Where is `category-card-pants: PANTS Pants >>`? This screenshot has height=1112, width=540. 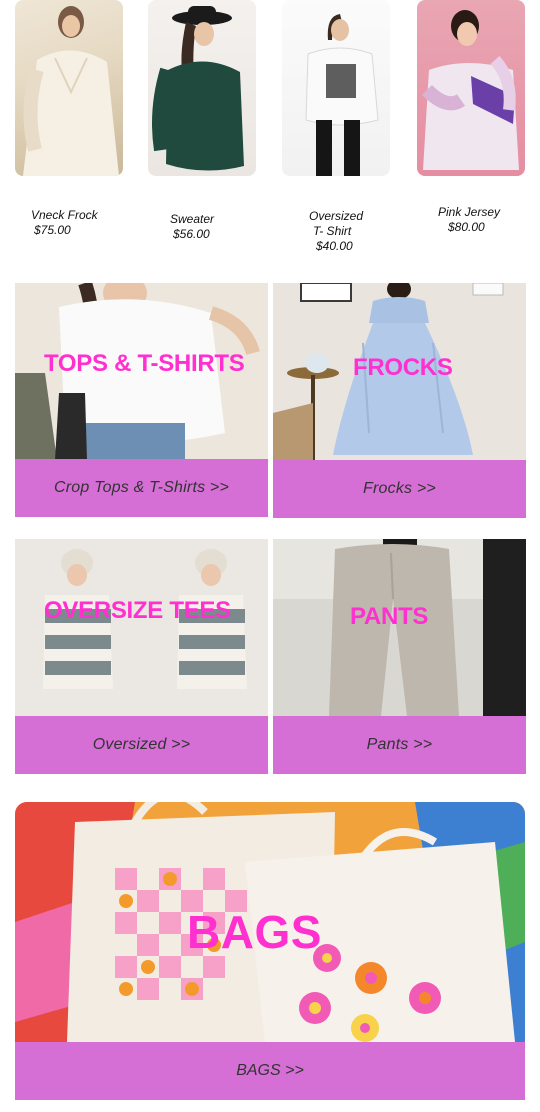
category-card-pants: PANTS Pants >> is located at coordinates (399, 656).